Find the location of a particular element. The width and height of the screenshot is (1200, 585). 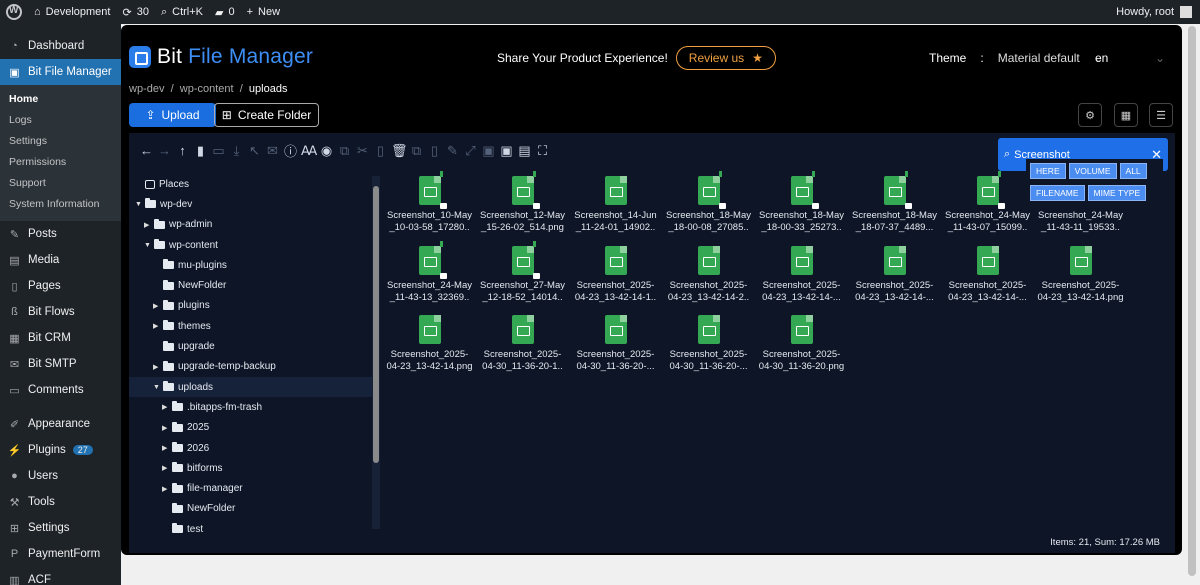

menu-dashboard: ◔ Dashboard is located at coordinates (60, 46).